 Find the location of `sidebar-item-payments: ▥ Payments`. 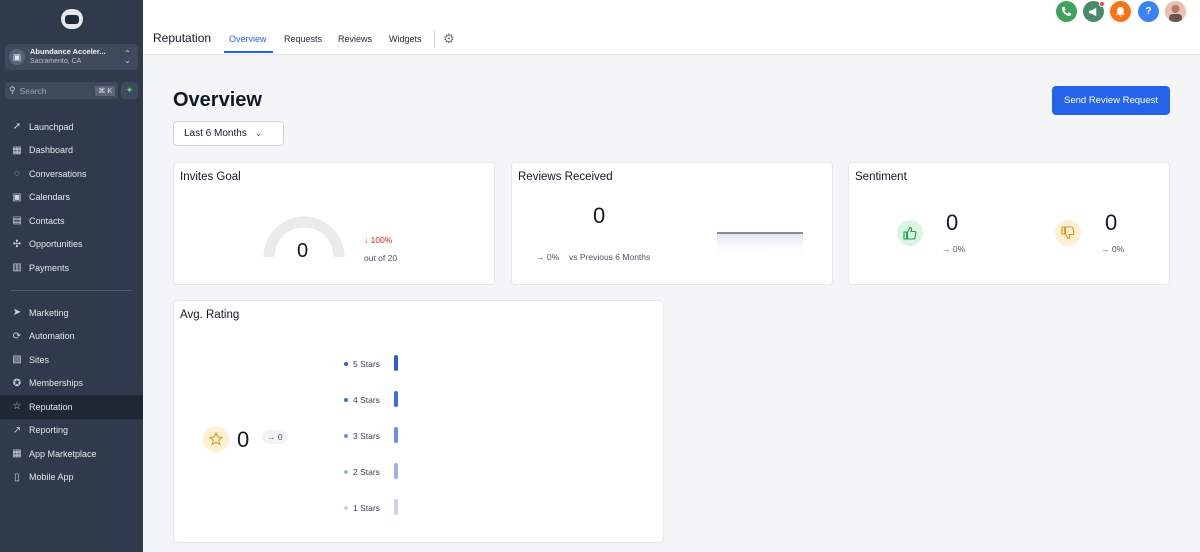

sidebar-item-payments: ▥ Payments is located at coordinates (71, 268).